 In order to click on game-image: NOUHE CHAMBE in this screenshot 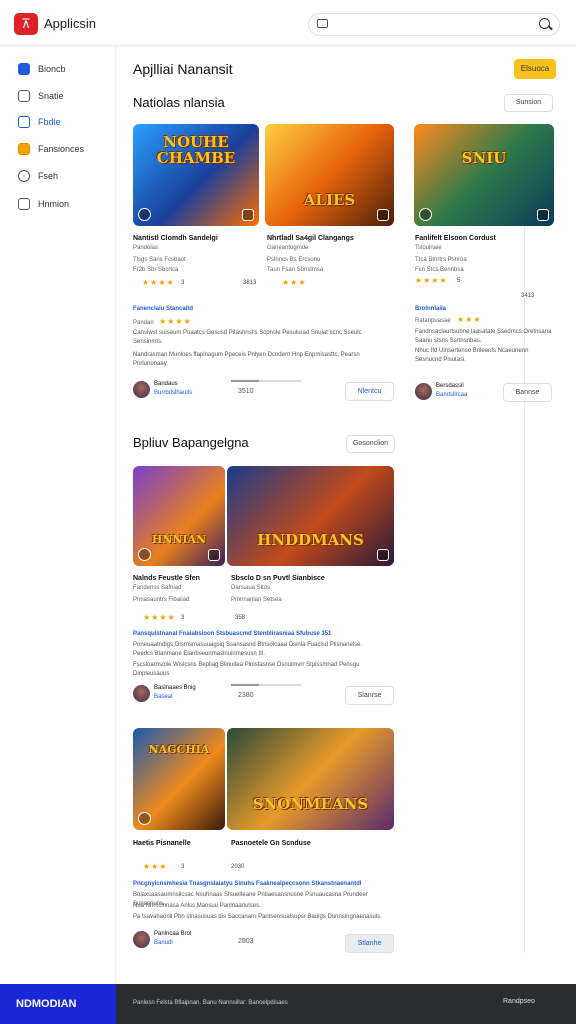, I will do `click(196, 175)`.